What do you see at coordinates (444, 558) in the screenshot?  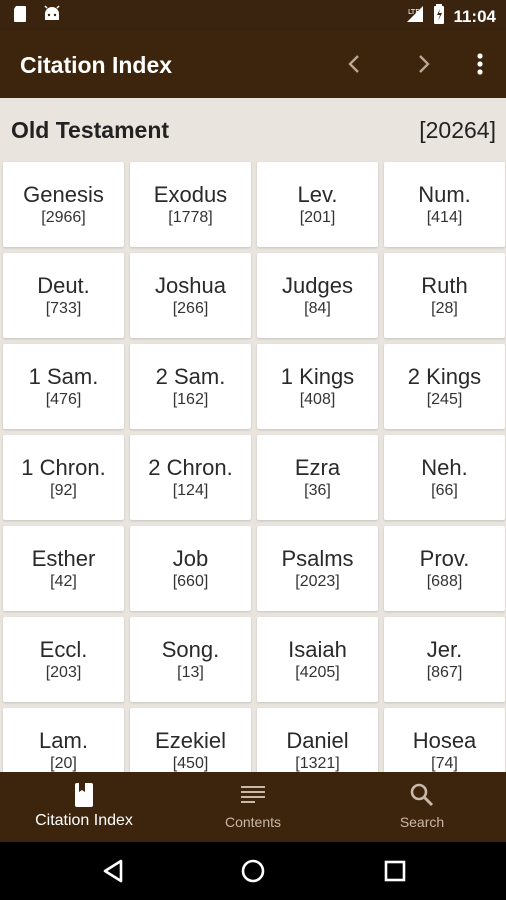 I see `book-name: Prov.` at bounding box center [444, 558].